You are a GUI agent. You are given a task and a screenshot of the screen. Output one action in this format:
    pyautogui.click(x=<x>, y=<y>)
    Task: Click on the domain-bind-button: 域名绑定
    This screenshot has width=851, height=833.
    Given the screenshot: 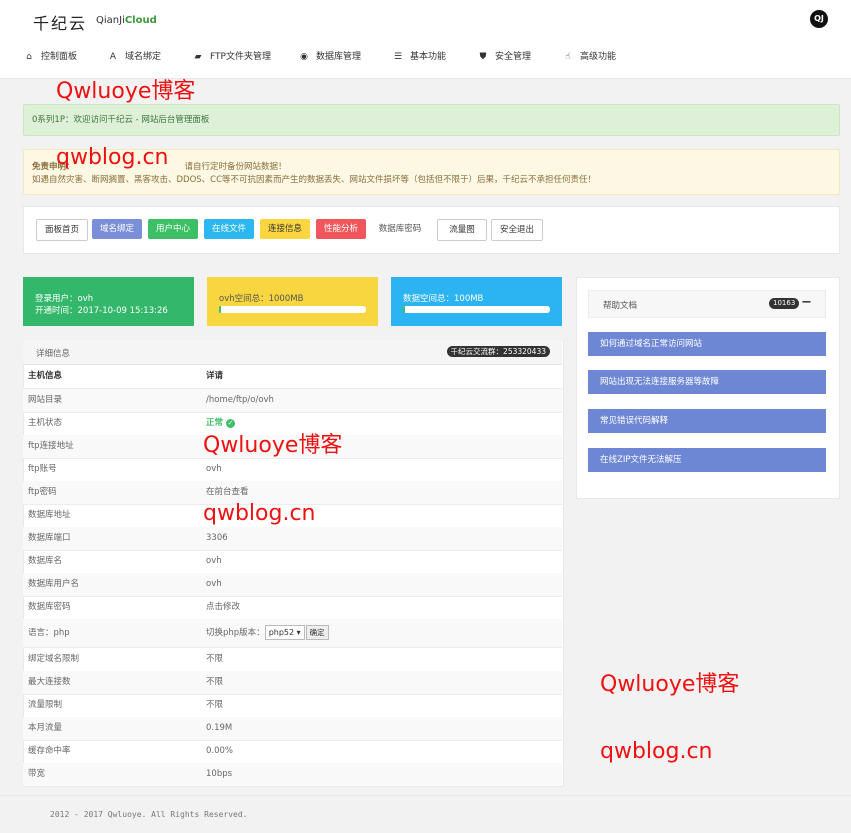 What is the action you would take?
    pyautogui.click(x=117, y=229)
    